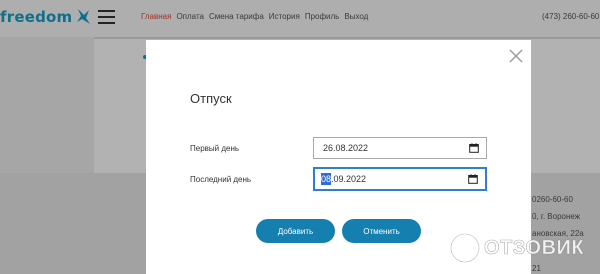  What do you see at coordinates (211, 98) in the screenshot?
I see `dialog-title: Отпуск` at bounding box center [211, 98].